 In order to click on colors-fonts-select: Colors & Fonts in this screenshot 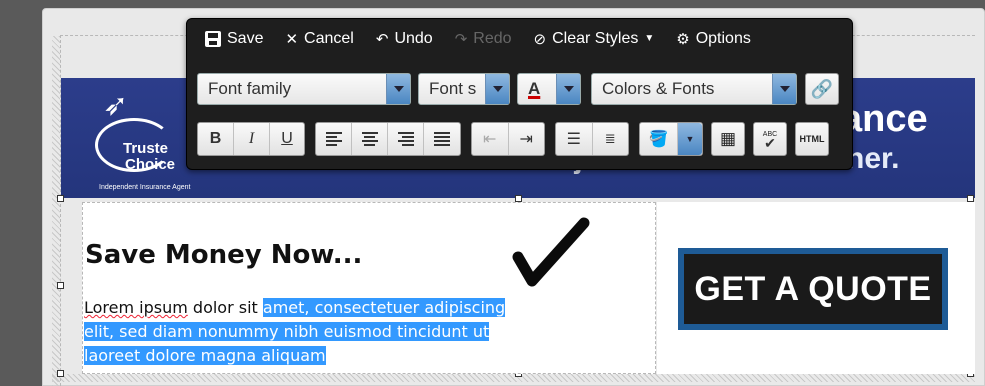, I will do `click(694, 89)`.